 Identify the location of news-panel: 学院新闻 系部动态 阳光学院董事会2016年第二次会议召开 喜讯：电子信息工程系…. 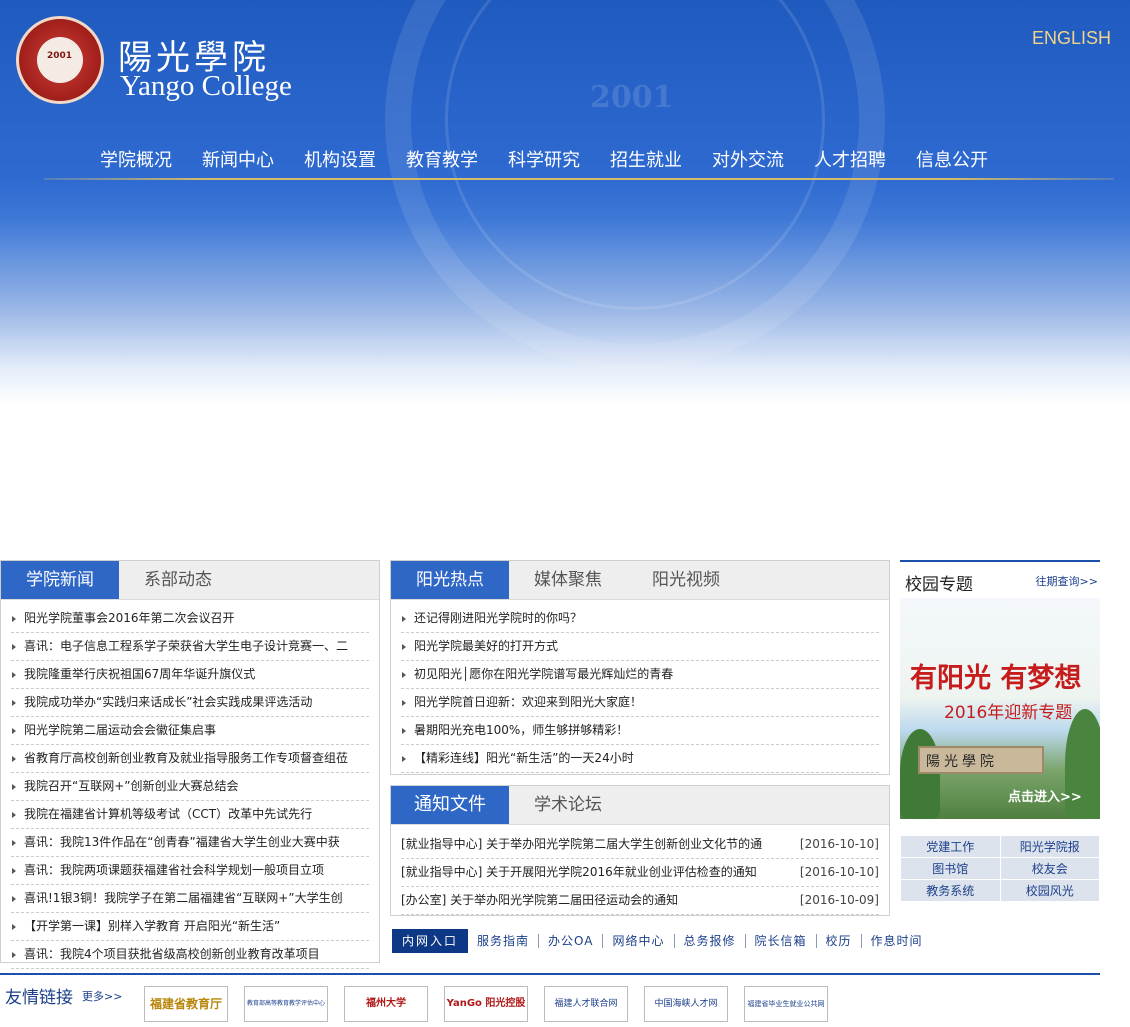
(190, 764).